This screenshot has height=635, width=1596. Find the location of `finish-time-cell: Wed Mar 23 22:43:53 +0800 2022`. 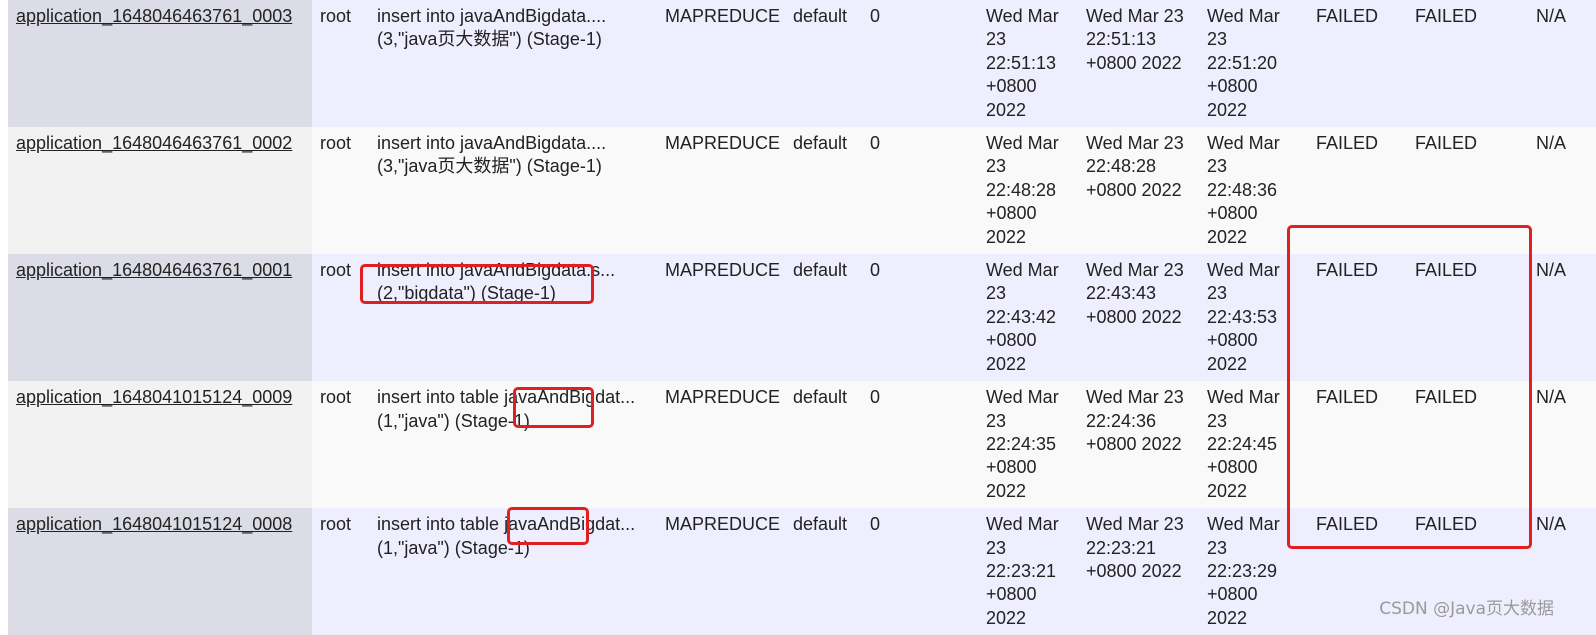

finish-time-cell: Wed Mar 23 22:43:53 +0800 2022 is located at coordinates (1253, 318).